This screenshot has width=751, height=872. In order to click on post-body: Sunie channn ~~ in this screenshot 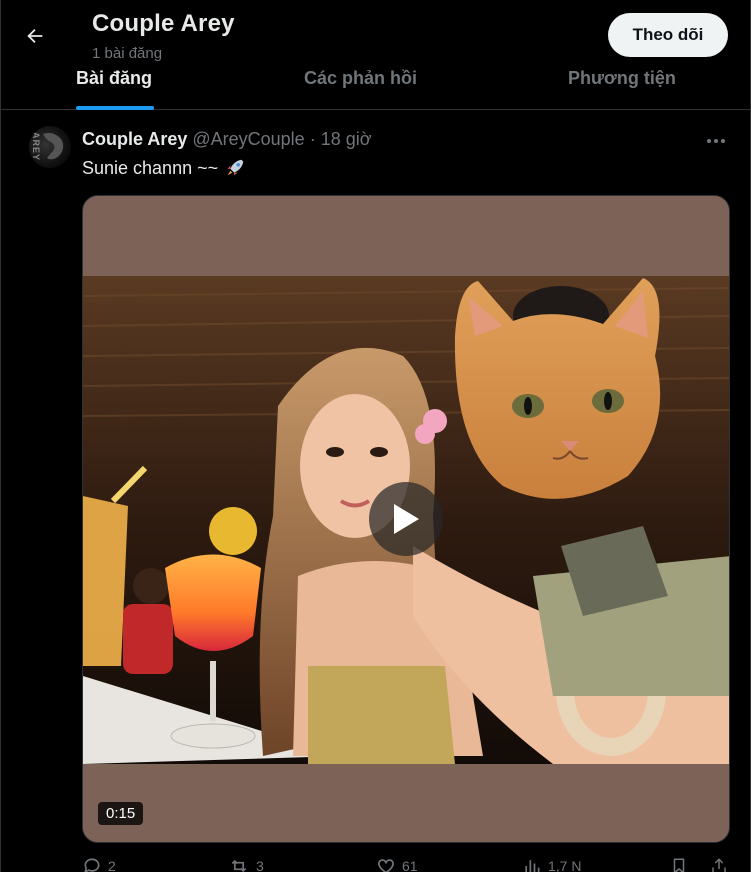, I will do `click(150, 167)`.